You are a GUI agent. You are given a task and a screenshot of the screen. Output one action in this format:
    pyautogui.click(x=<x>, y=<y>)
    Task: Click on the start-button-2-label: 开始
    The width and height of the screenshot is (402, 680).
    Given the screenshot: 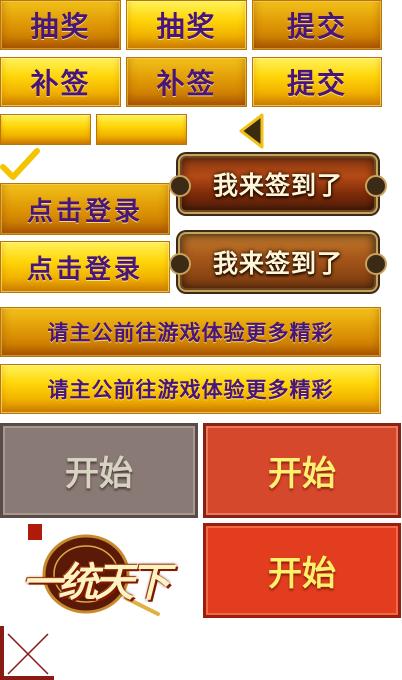 What is the action you would take?
    pyautogui.click(x=302, y=574)
    